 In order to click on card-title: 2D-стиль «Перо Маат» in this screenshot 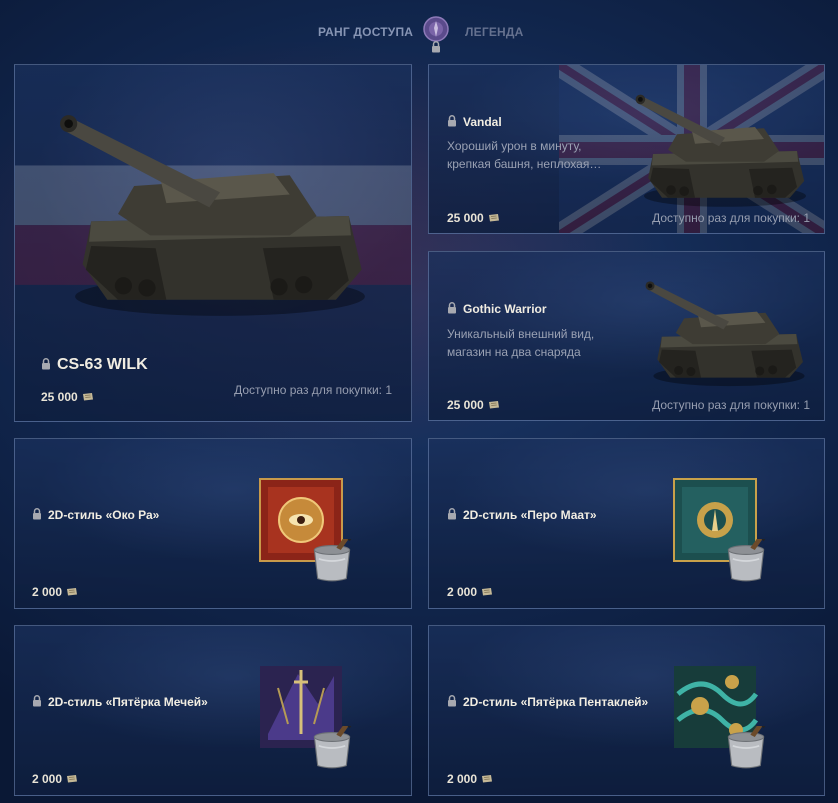, I will do `click(522, 515)`.